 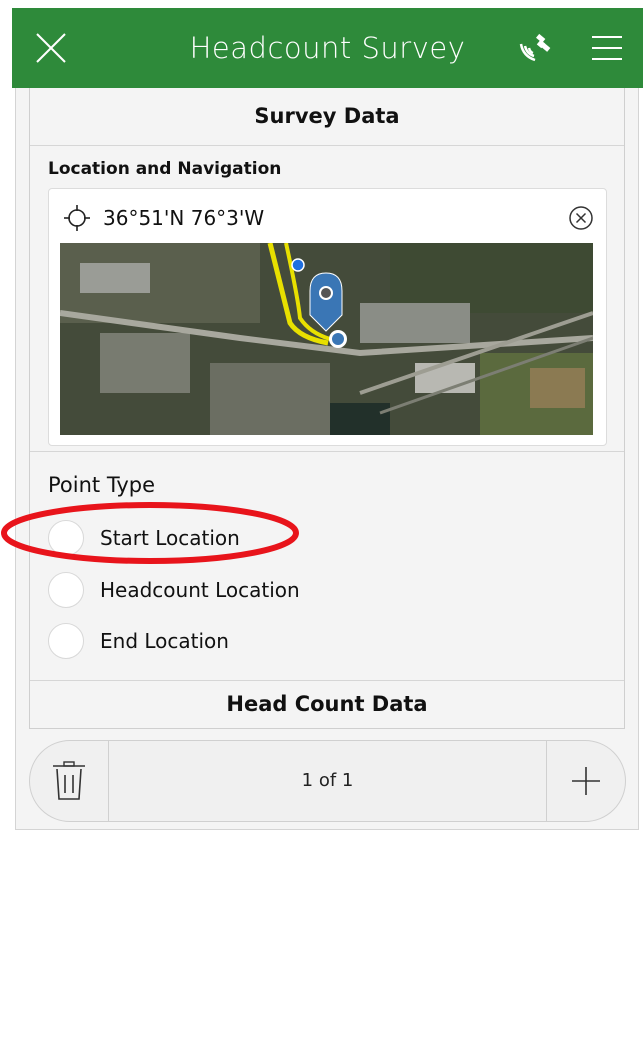 I want to click on gps-button, so click(x=535, y=48).